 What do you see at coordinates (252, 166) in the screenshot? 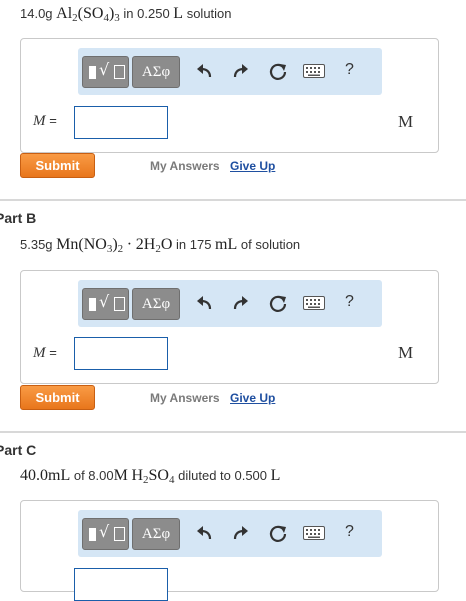
I see `part-a-give-up-link: Give Up` at bounding box center [252, 166].